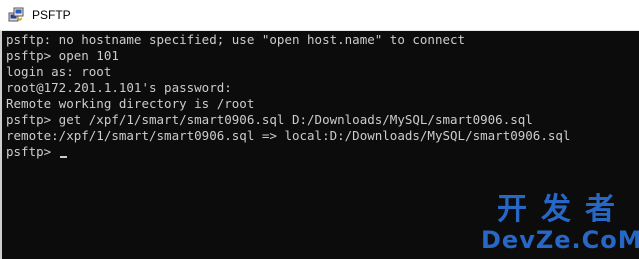 Image resolution: width=639 pixels, height=259 pixels. I want to click on watermark-domain-text: DevZe.CoM, so click(560, 240).